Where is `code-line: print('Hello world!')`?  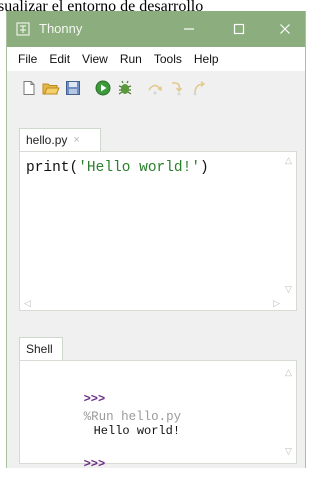 code-line: print('Hello world!') is located at coordinates (117, 168).